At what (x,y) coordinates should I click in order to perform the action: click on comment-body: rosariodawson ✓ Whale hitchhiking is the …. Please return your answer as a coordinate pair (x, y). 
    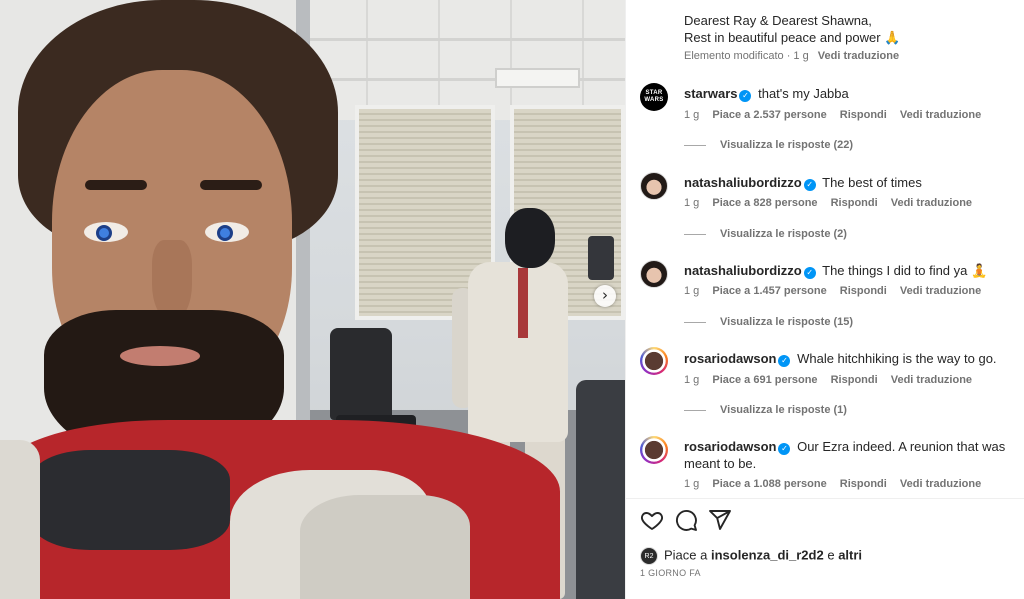
    Looking at the image, I should click on (852, 358).